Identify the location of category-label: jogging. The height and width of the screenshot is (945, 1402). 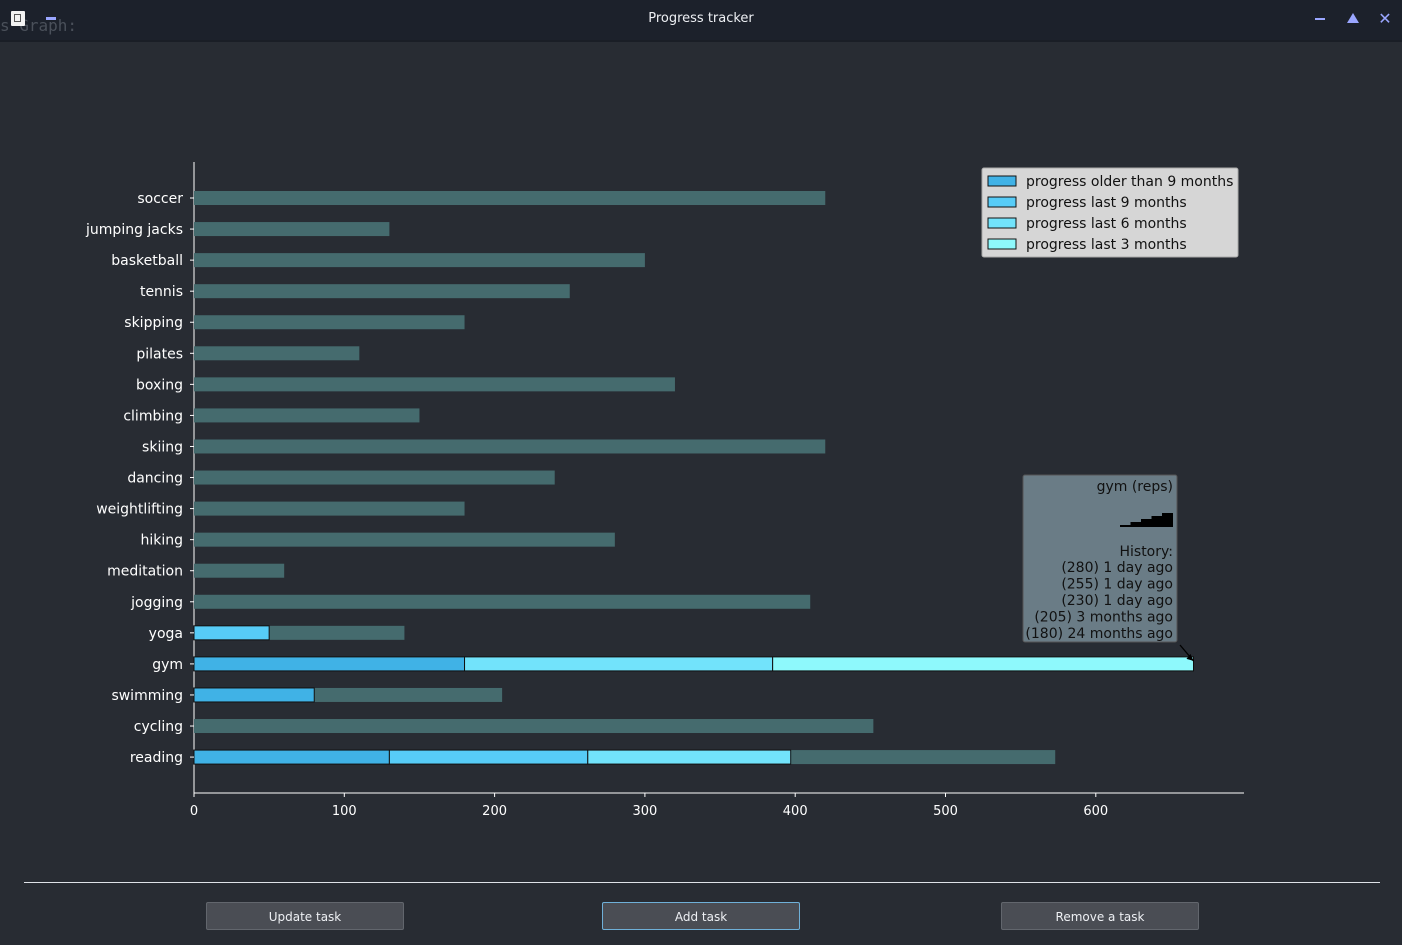
(156, 603).